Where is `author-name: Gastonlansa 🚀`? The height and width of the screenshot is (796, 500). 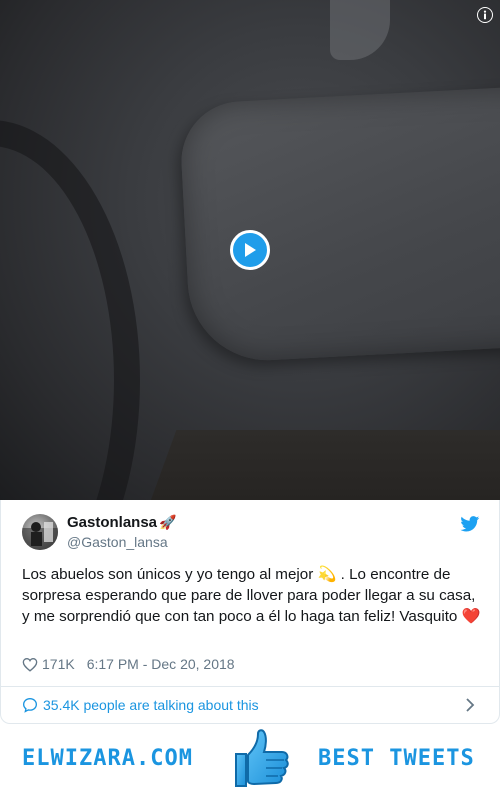 author-name: Gastonlansa 🚀 is located at coordinates (121, 522).